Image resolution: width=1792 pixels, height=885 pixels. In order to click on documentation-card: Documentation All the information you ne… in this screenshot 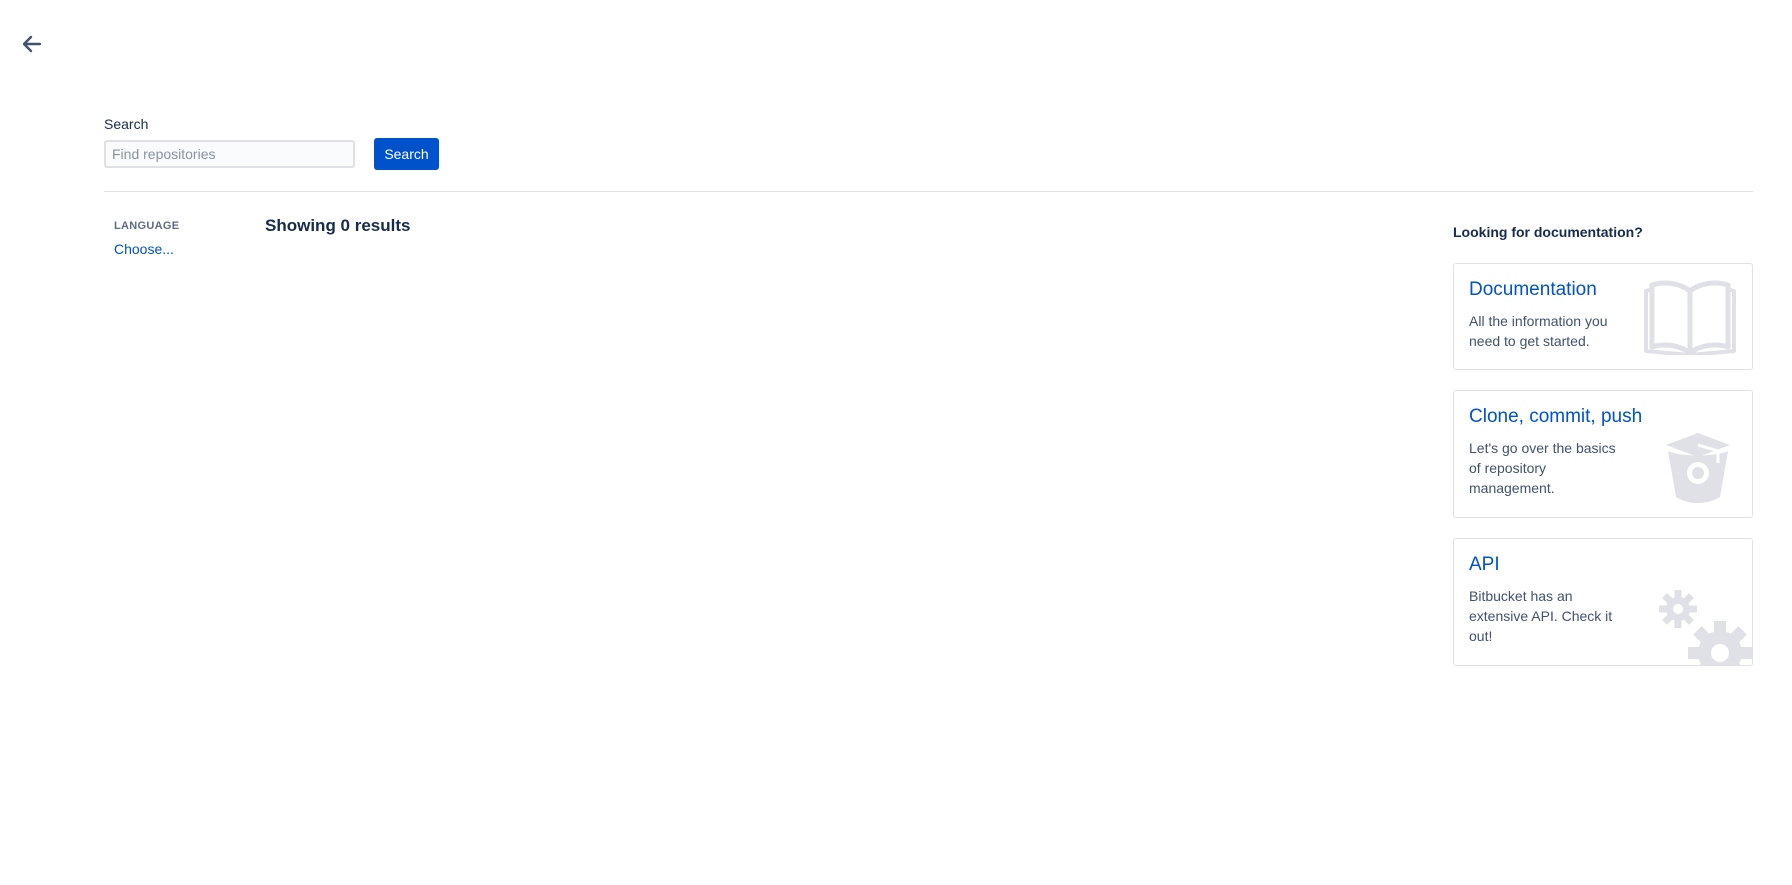, I will do `click(1603, 316)`.